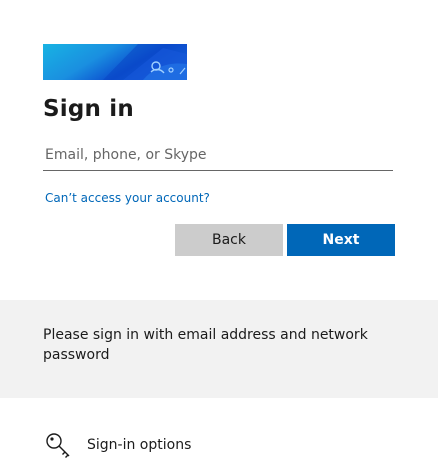 This screenshot has height=467, width=438. Describe the element at coordinates (218, 155) in the screenshot. I see `email-field` at that location.